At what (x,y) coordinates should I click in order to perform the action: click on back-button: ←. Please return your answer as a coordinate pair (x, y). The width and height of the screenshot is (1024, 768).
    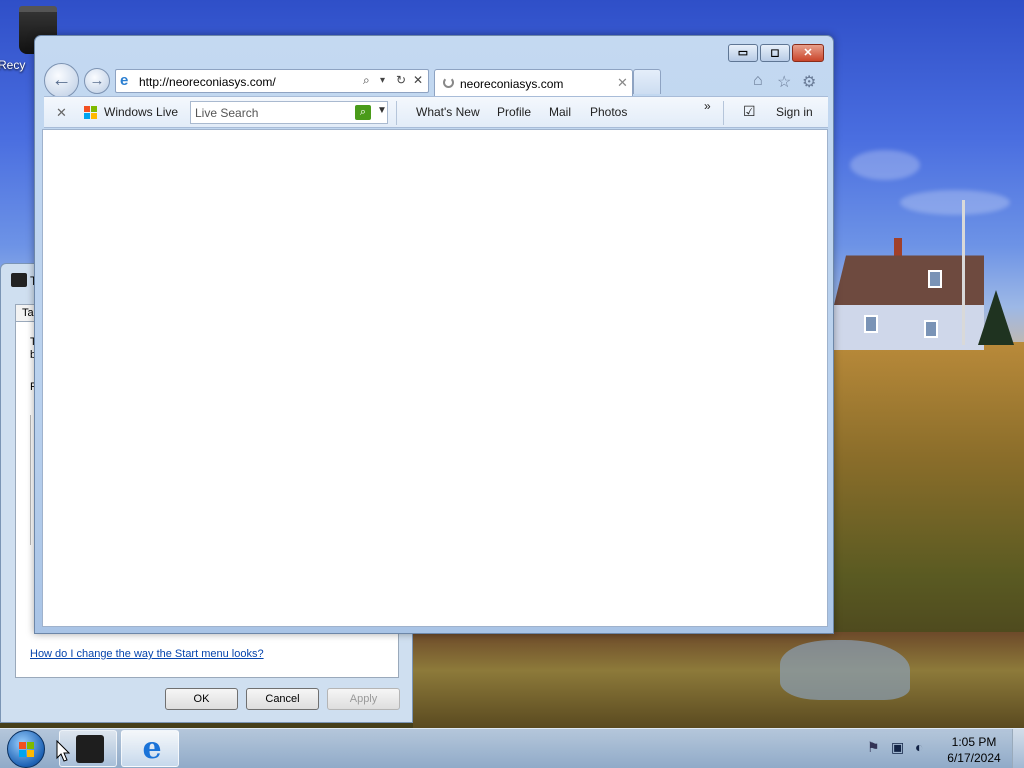
    Looking at the image, I should click on (61, 80).